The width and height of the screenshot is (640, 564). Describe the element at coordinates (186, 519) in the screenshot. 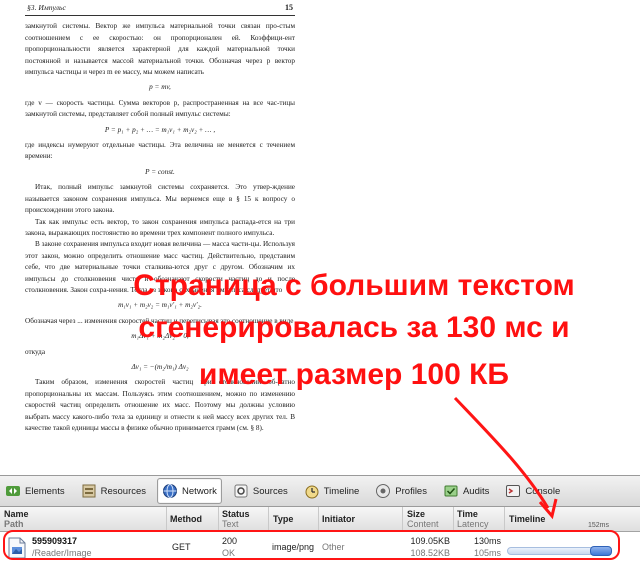

I see `col-method-label: Method` at that location.